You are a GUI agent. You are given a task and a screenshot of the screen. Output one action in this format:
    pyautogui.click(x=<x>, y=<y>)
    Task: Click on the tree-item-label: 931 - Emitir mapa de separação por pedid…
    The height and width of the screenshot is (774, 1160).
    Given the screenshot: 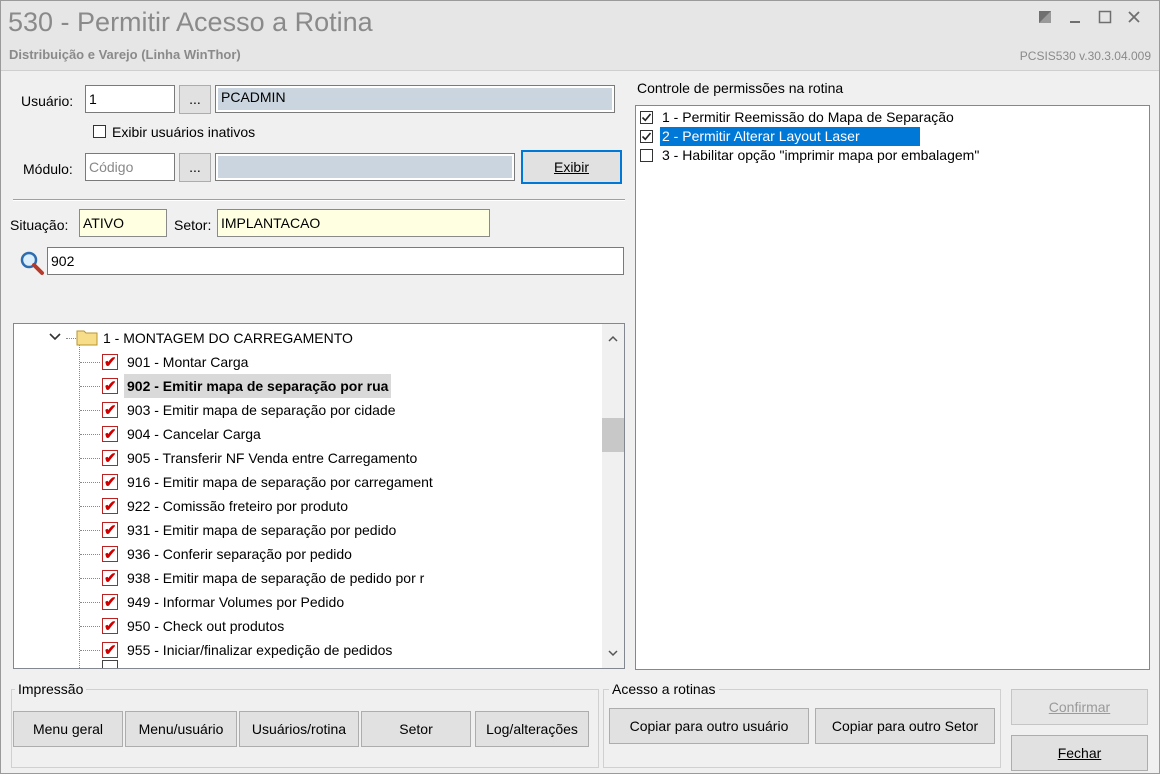 What is the action you would take?
    pyautogui.click(x=262, y=530)
    